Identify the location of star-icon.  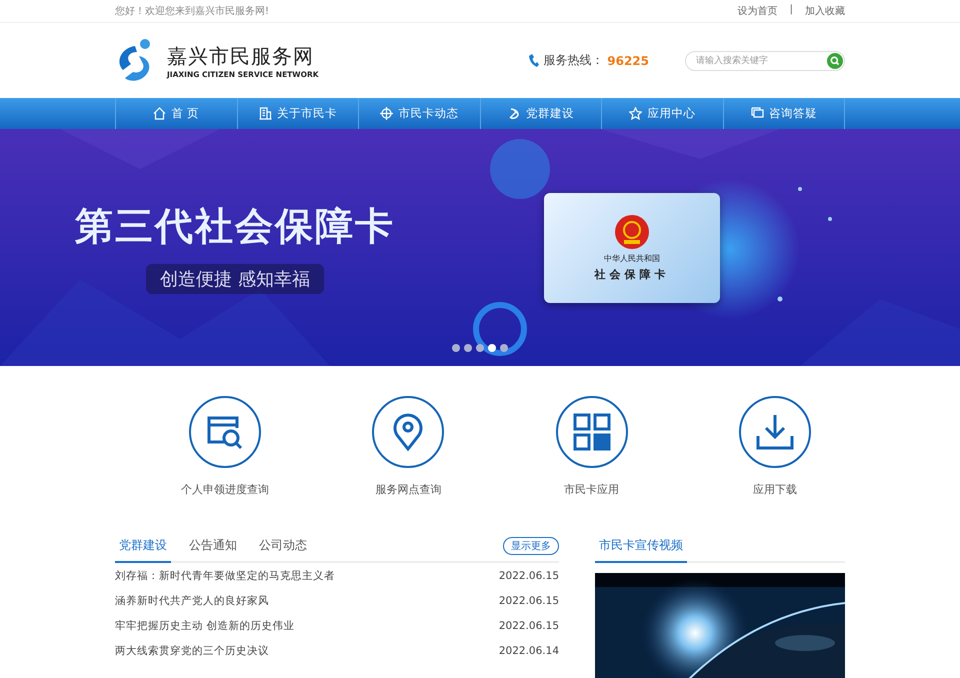
(635, 113).